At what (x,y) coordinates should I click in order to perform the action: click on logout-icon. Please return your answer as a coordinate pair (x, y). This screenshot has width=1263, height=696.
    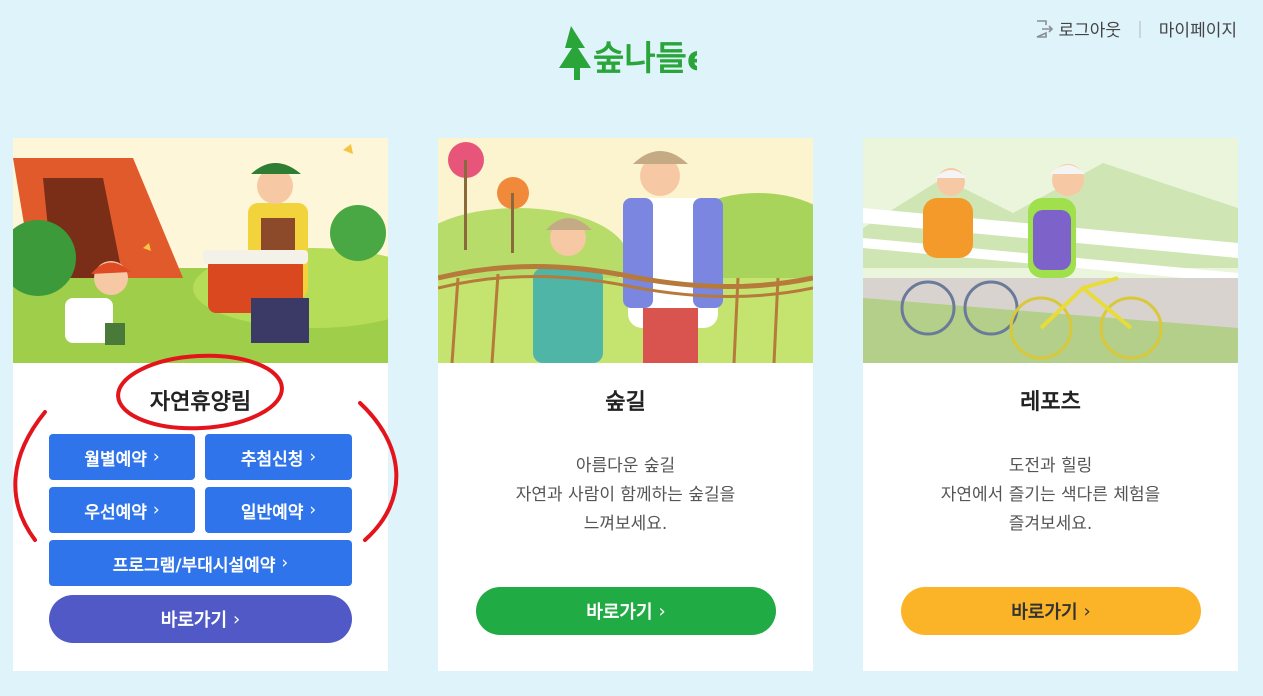
    Looking at the image, I should click on (1044, 28).